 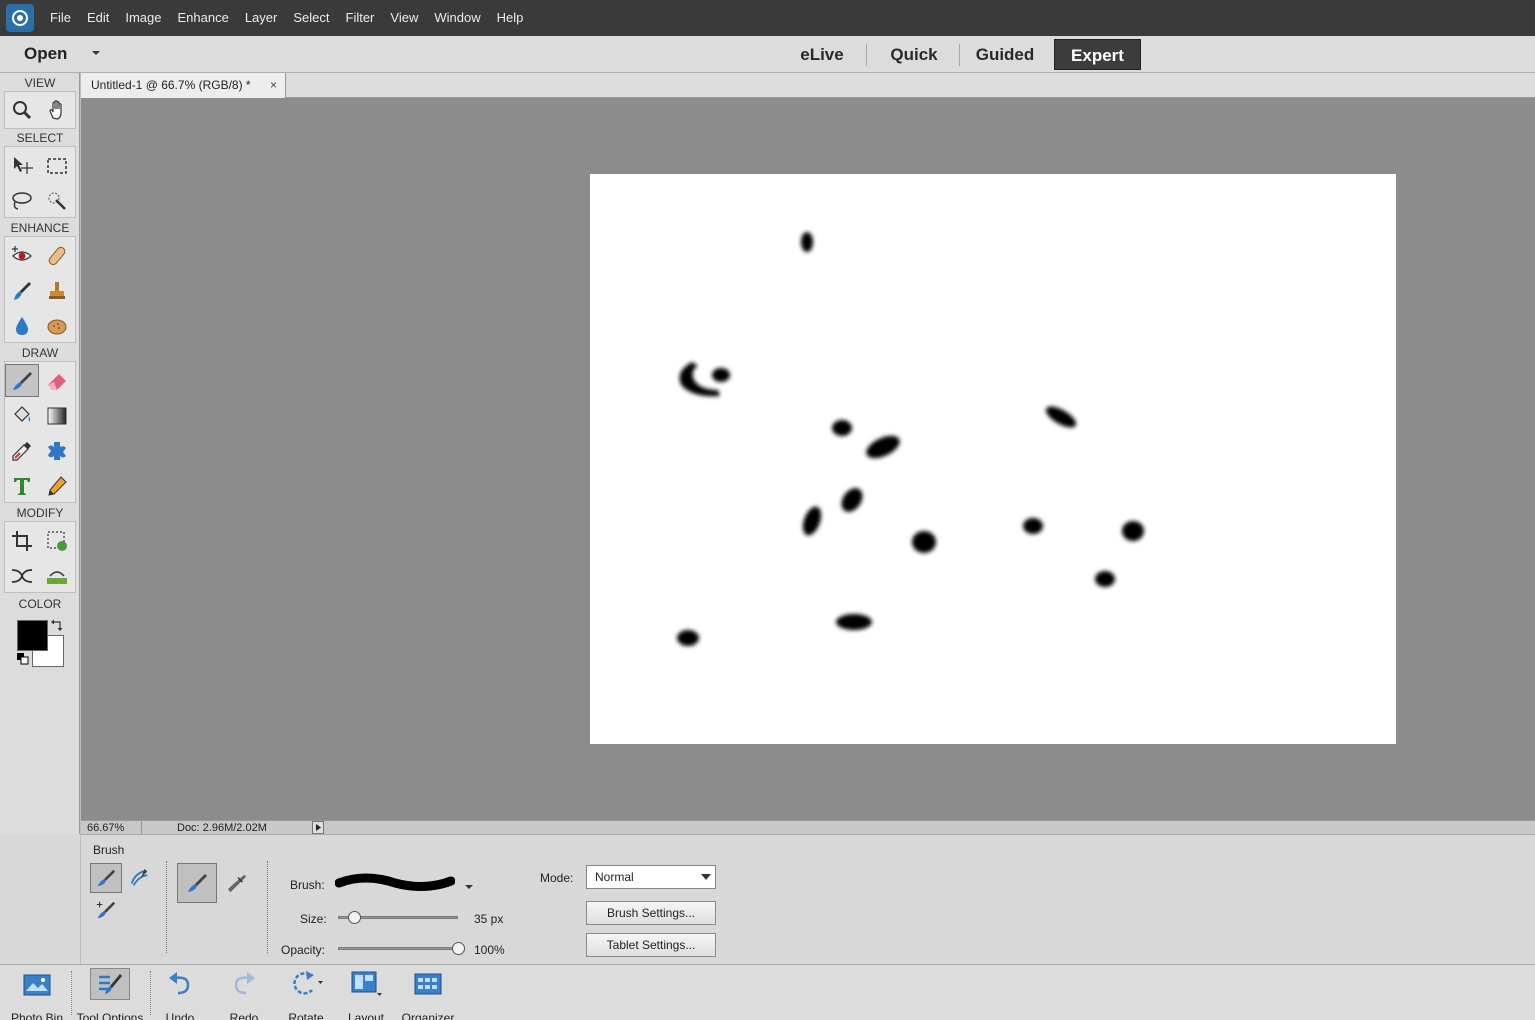 What do you see at coordinates (180, 994) in the screenshot?
I see `undo-button: Undo` at bounding box center [180, 994].